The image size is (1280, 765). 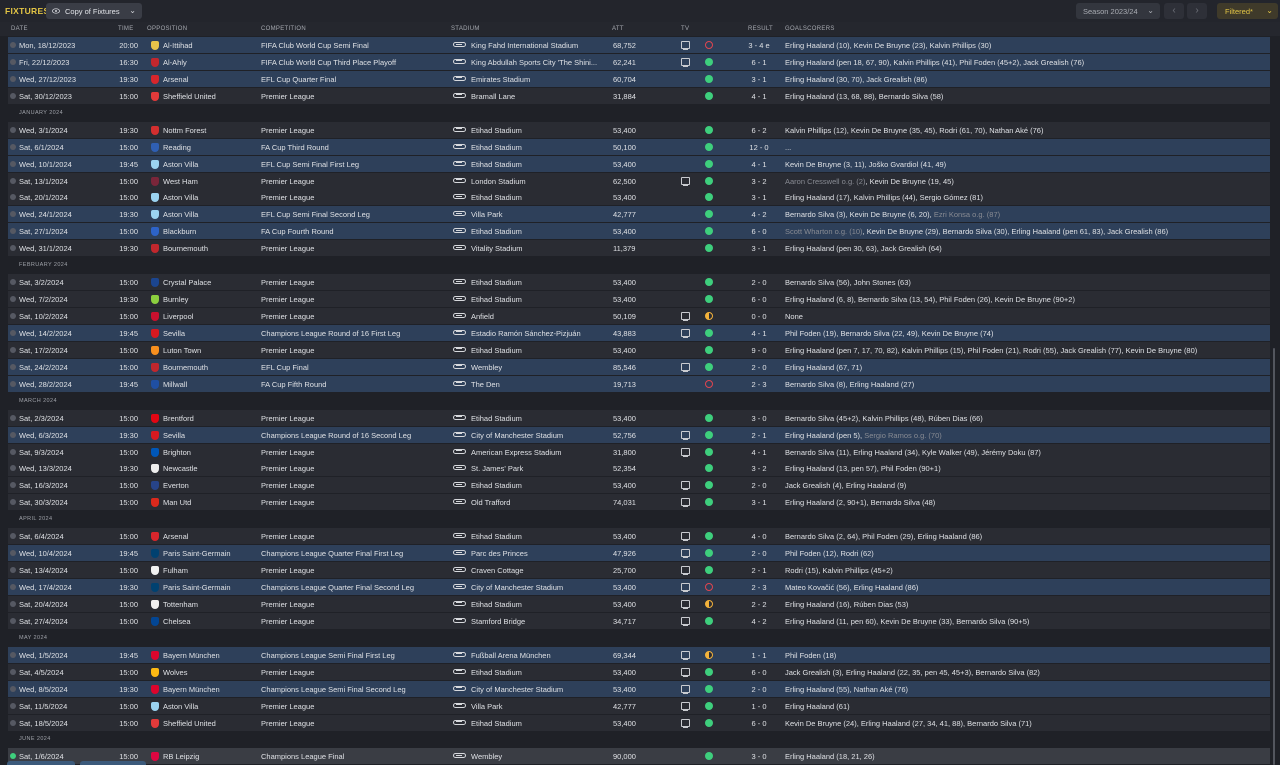 What do you see at coordinates (759, 502) in the screenshot?
I see `result-score: 3 - 1` at bounding box center [759, 502].